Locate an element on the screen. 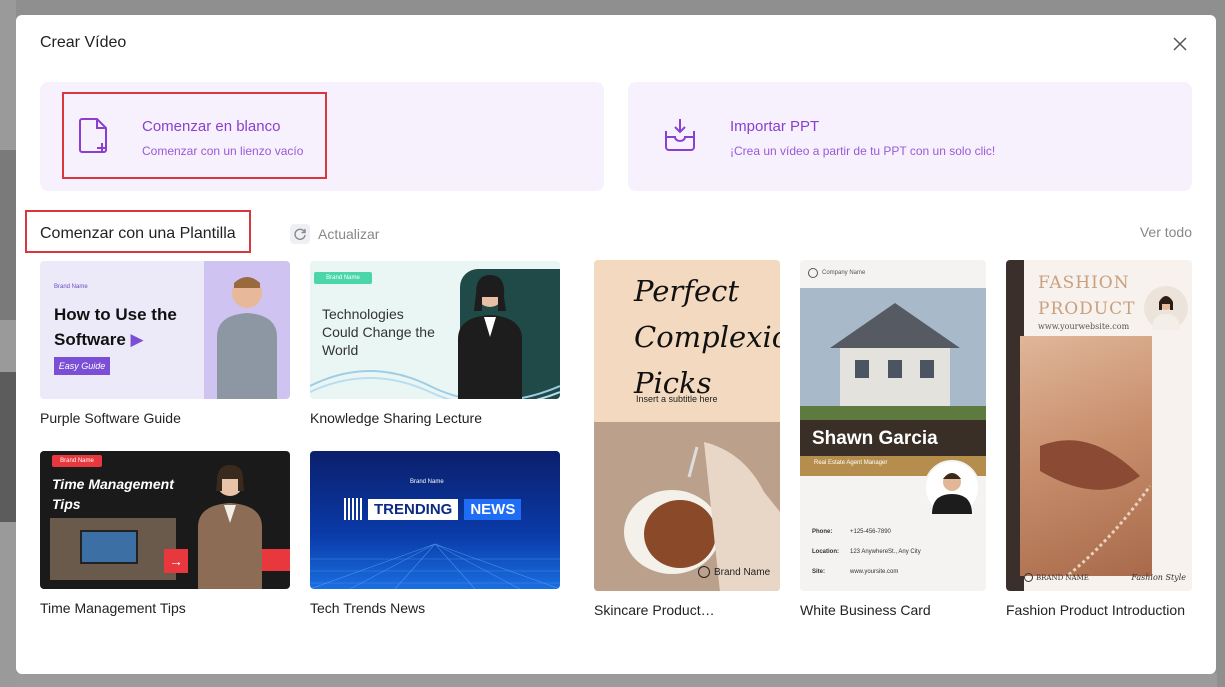 This screenshot has height=687, width=1225. template-heading: FASHION PRODUCT is located at coordinates (1087, 296).